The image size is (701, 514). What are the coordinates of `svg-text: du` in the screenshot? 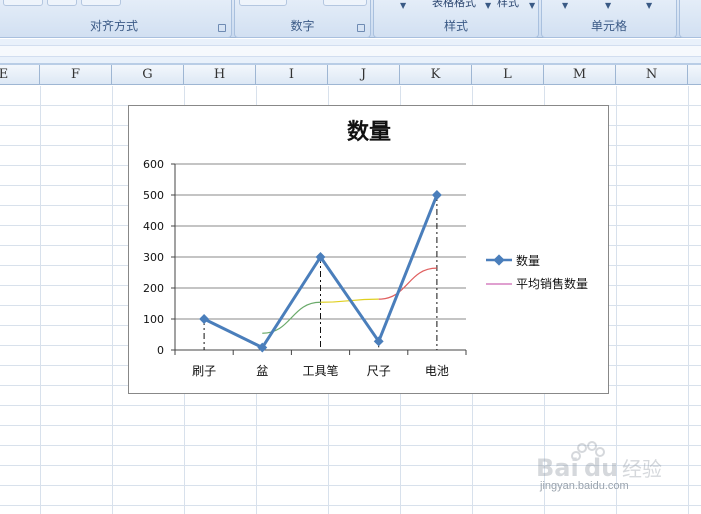 It's located at (601, 468).